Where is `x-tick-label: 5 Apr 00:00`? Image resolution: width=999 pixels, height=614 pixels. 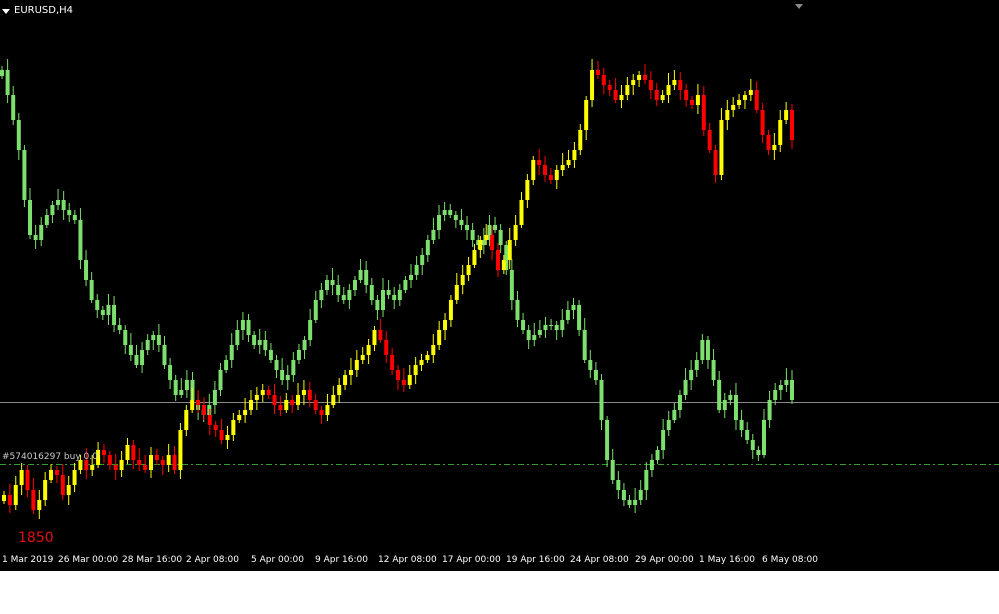
x-tick-label: 5 Apr 00:00 is located at coordinates (277, 560).